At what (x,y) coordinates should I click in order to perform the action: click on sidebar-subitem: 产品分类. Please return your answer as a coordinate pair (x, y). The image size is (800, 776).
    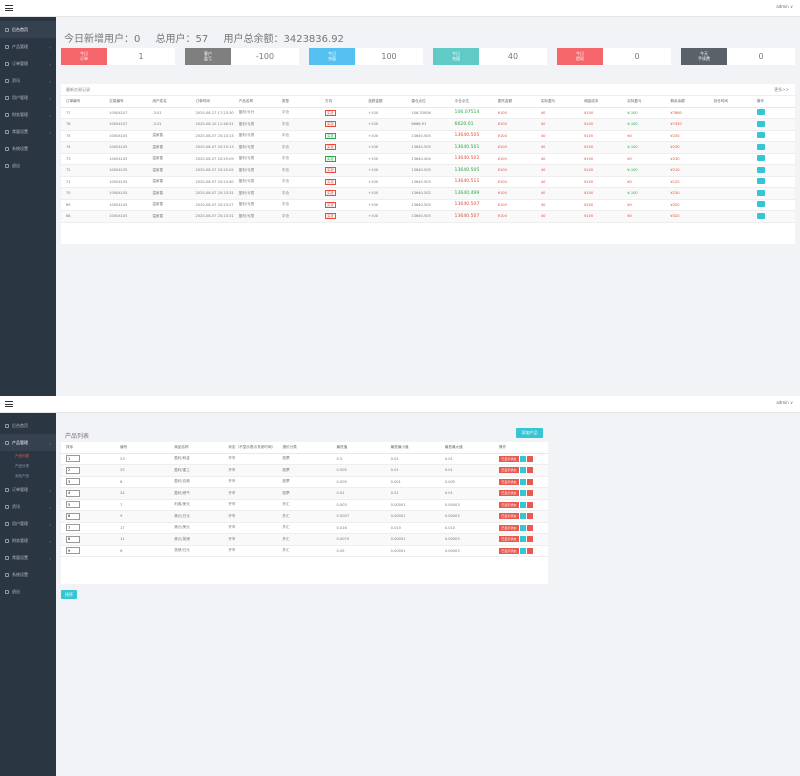
    Looking at the image, I should click on (28, 466).